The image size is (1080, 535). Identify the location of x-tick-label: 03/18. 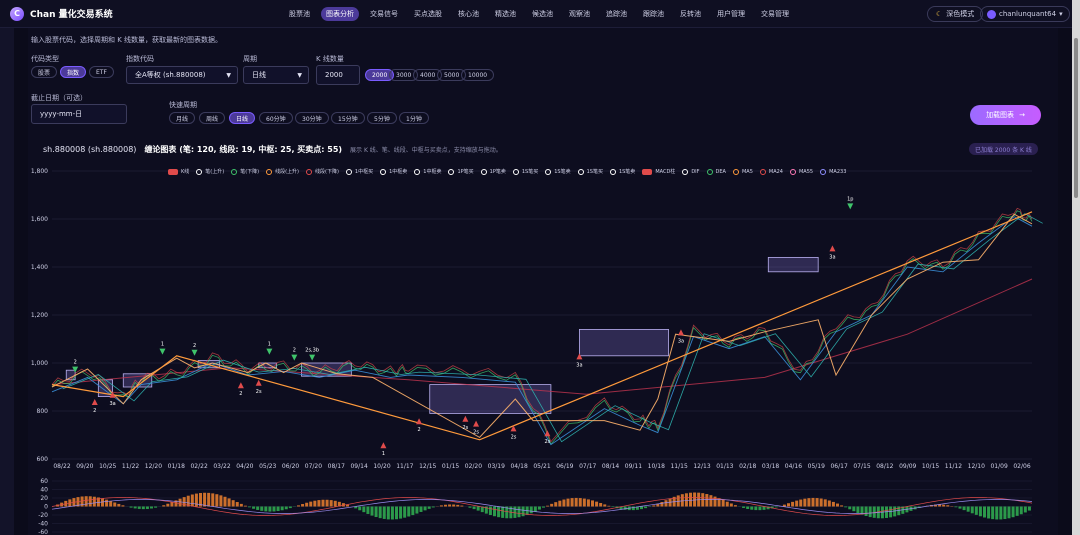
(770, 466).